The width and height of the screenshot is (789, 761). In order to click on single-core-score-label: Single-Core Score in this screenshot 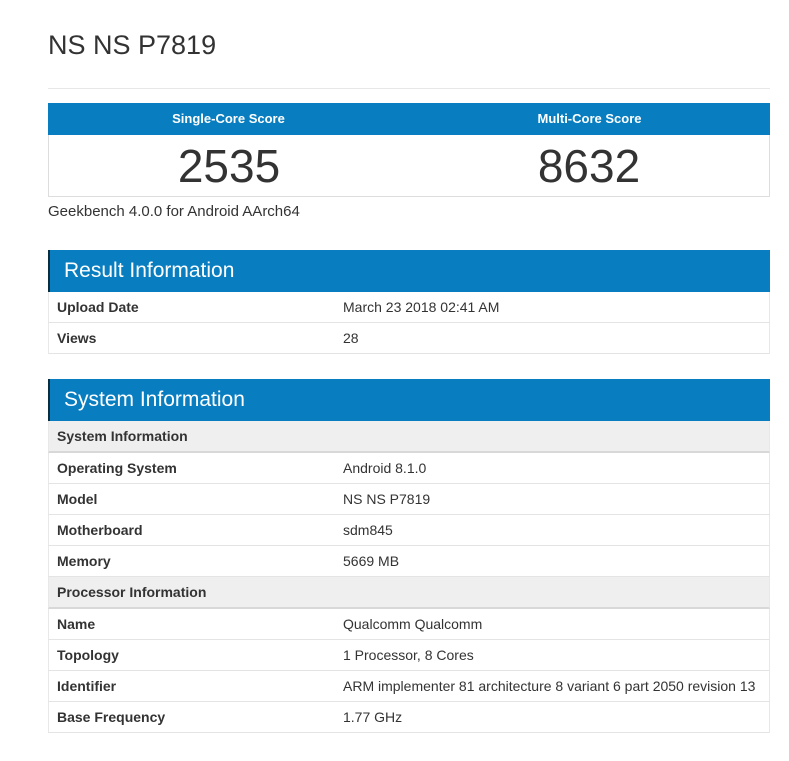, I will do `click(228, 118)`.